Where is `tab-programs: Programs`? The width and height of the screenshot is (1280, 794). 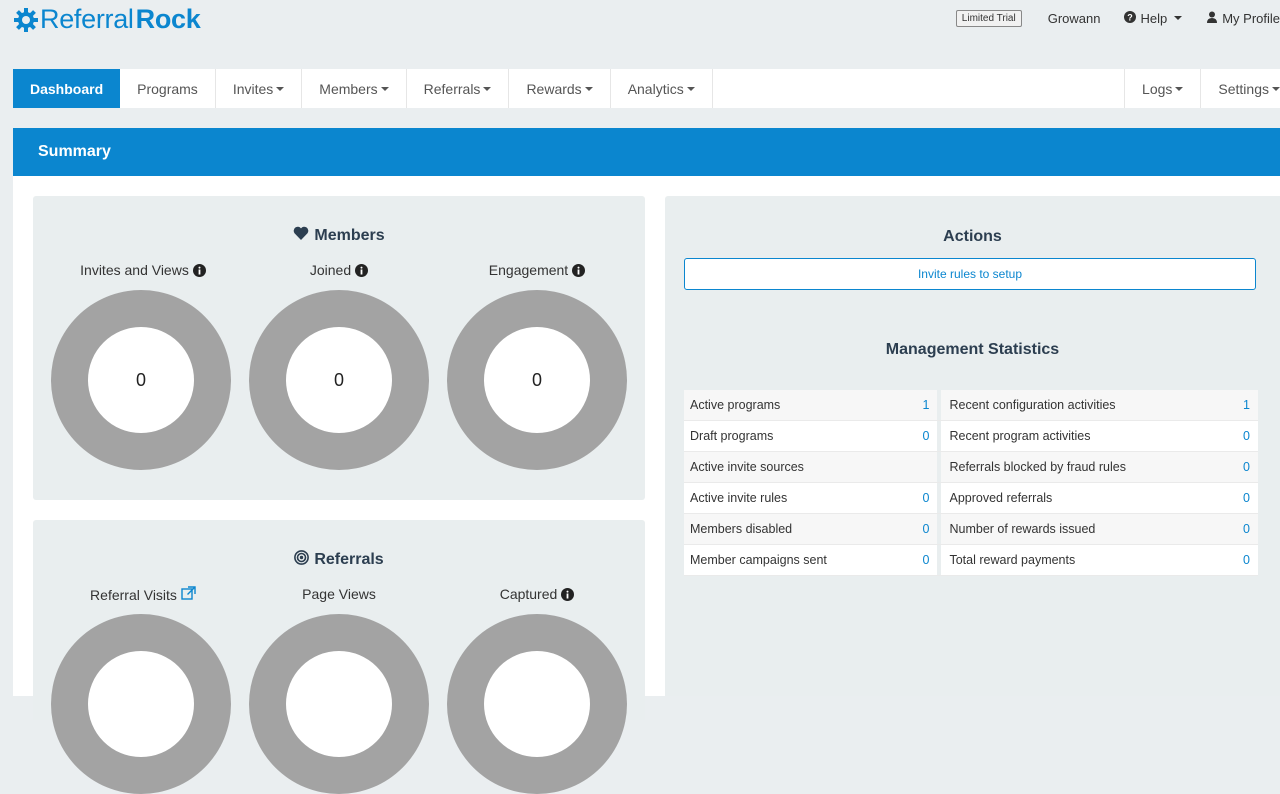 tab-programs: Programs is located at coordinates (168, 88).